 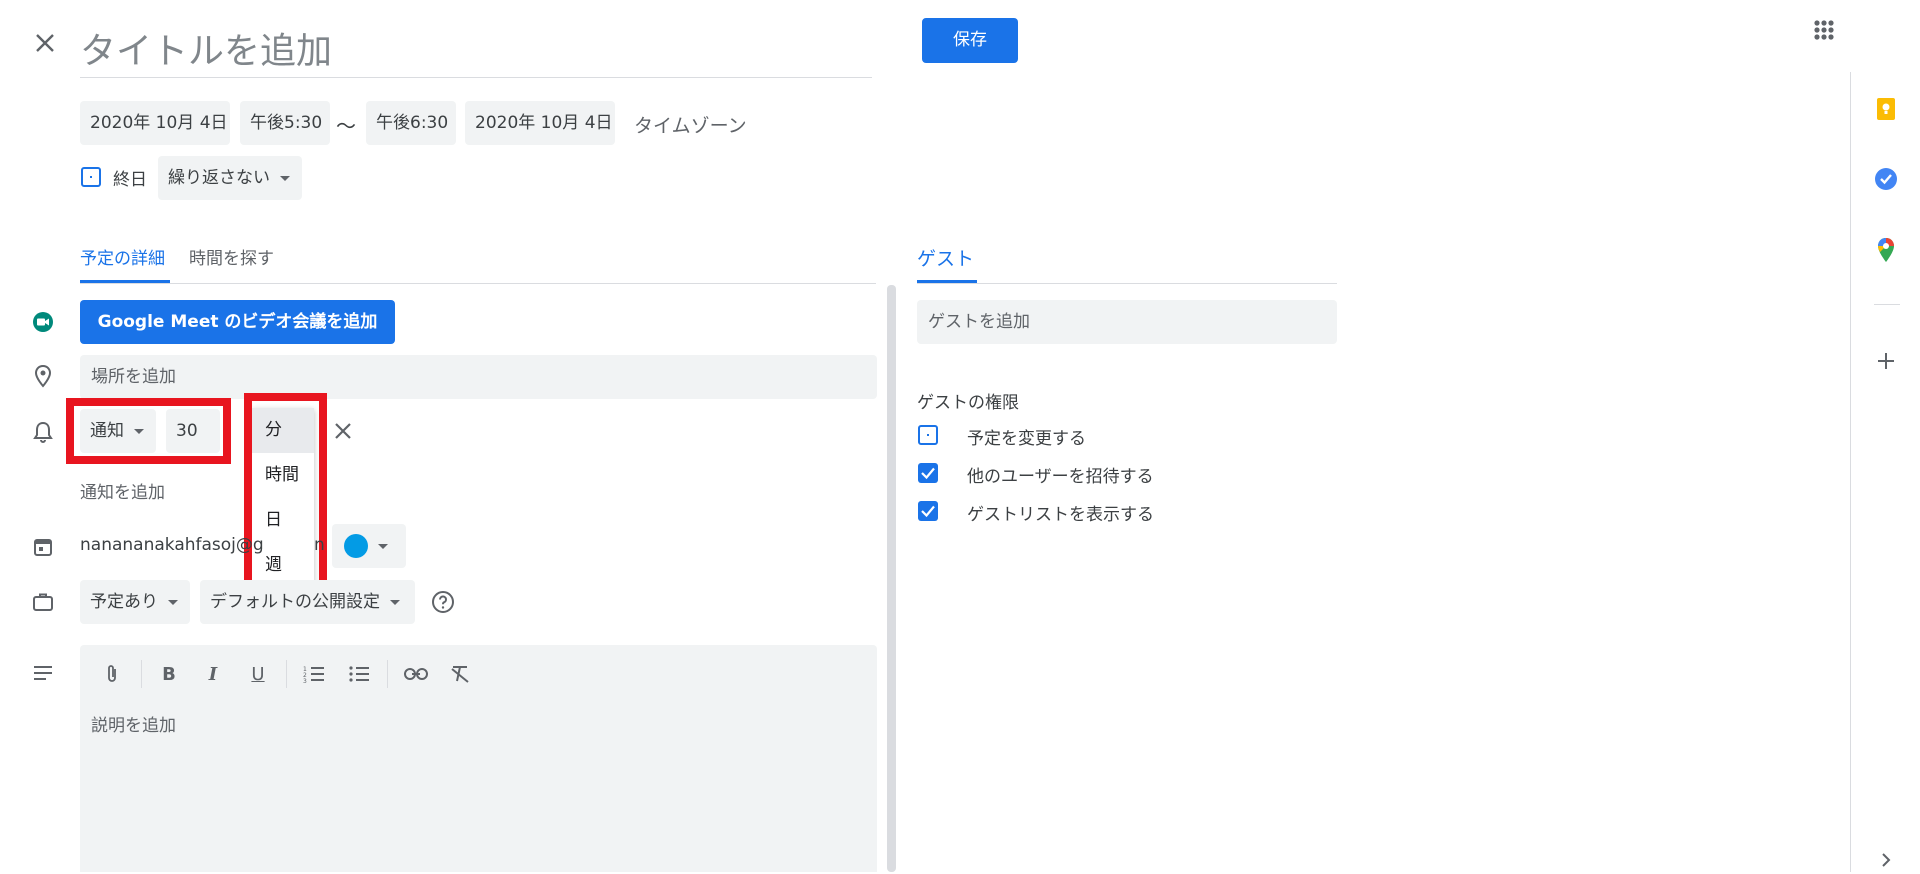 What do you see at coordinates (1886, 179) in the screenshot?
I see `tasks-icon` at bounding box center [1886, 179].